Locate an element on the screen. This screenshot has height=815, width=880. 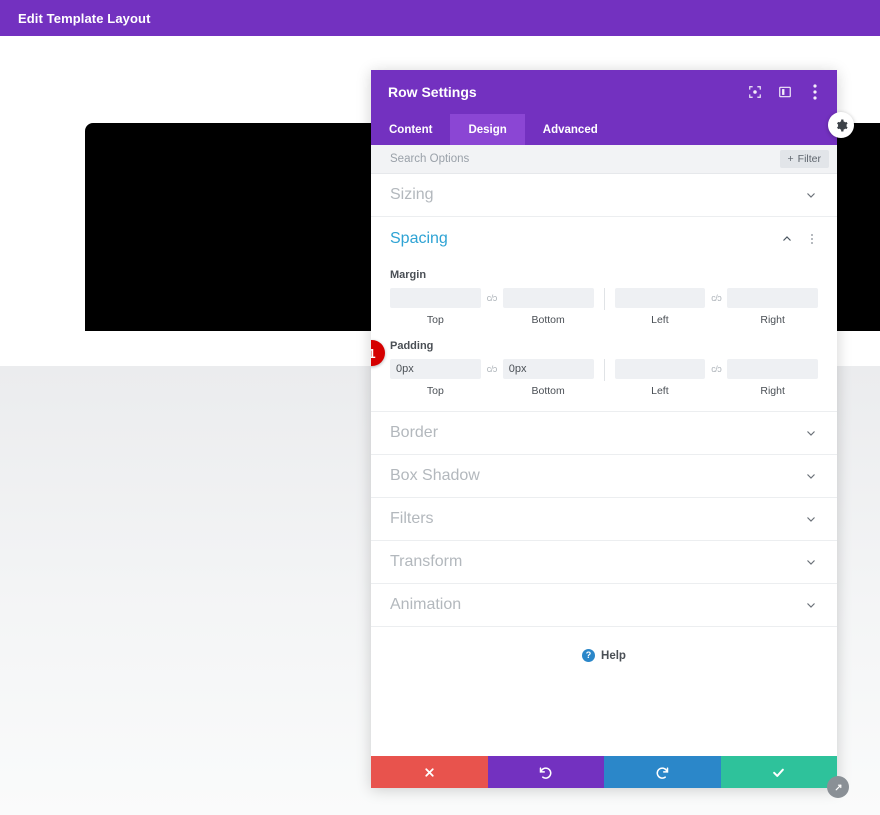
save-button is located at coordinates (778, 772).